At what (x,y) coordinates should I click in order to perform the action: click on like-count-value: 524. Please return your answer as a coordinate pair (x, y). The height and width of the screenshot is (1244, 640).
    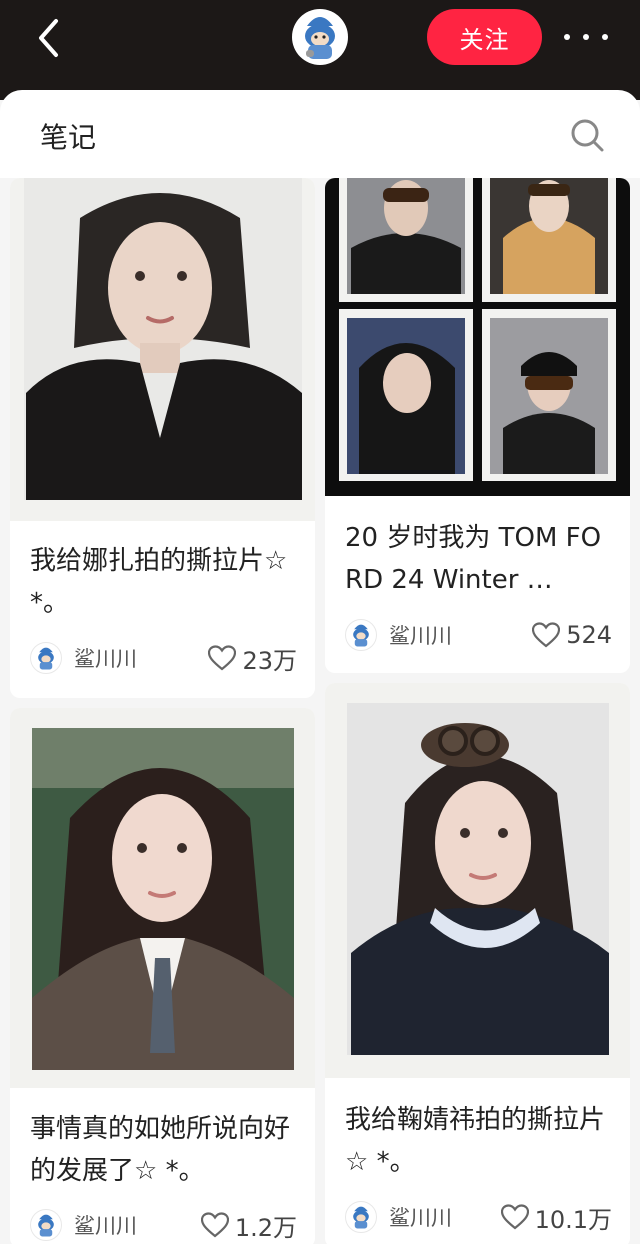
    Looking at the image, I should click on (589, 635).